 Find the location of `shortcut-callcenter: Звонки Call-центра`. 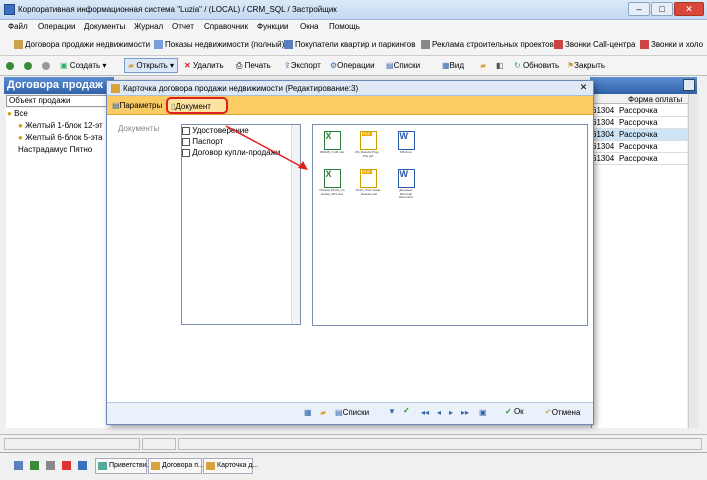

shortcut-callcenter: Звонки Call-центра is located at coordinates (594, 44).